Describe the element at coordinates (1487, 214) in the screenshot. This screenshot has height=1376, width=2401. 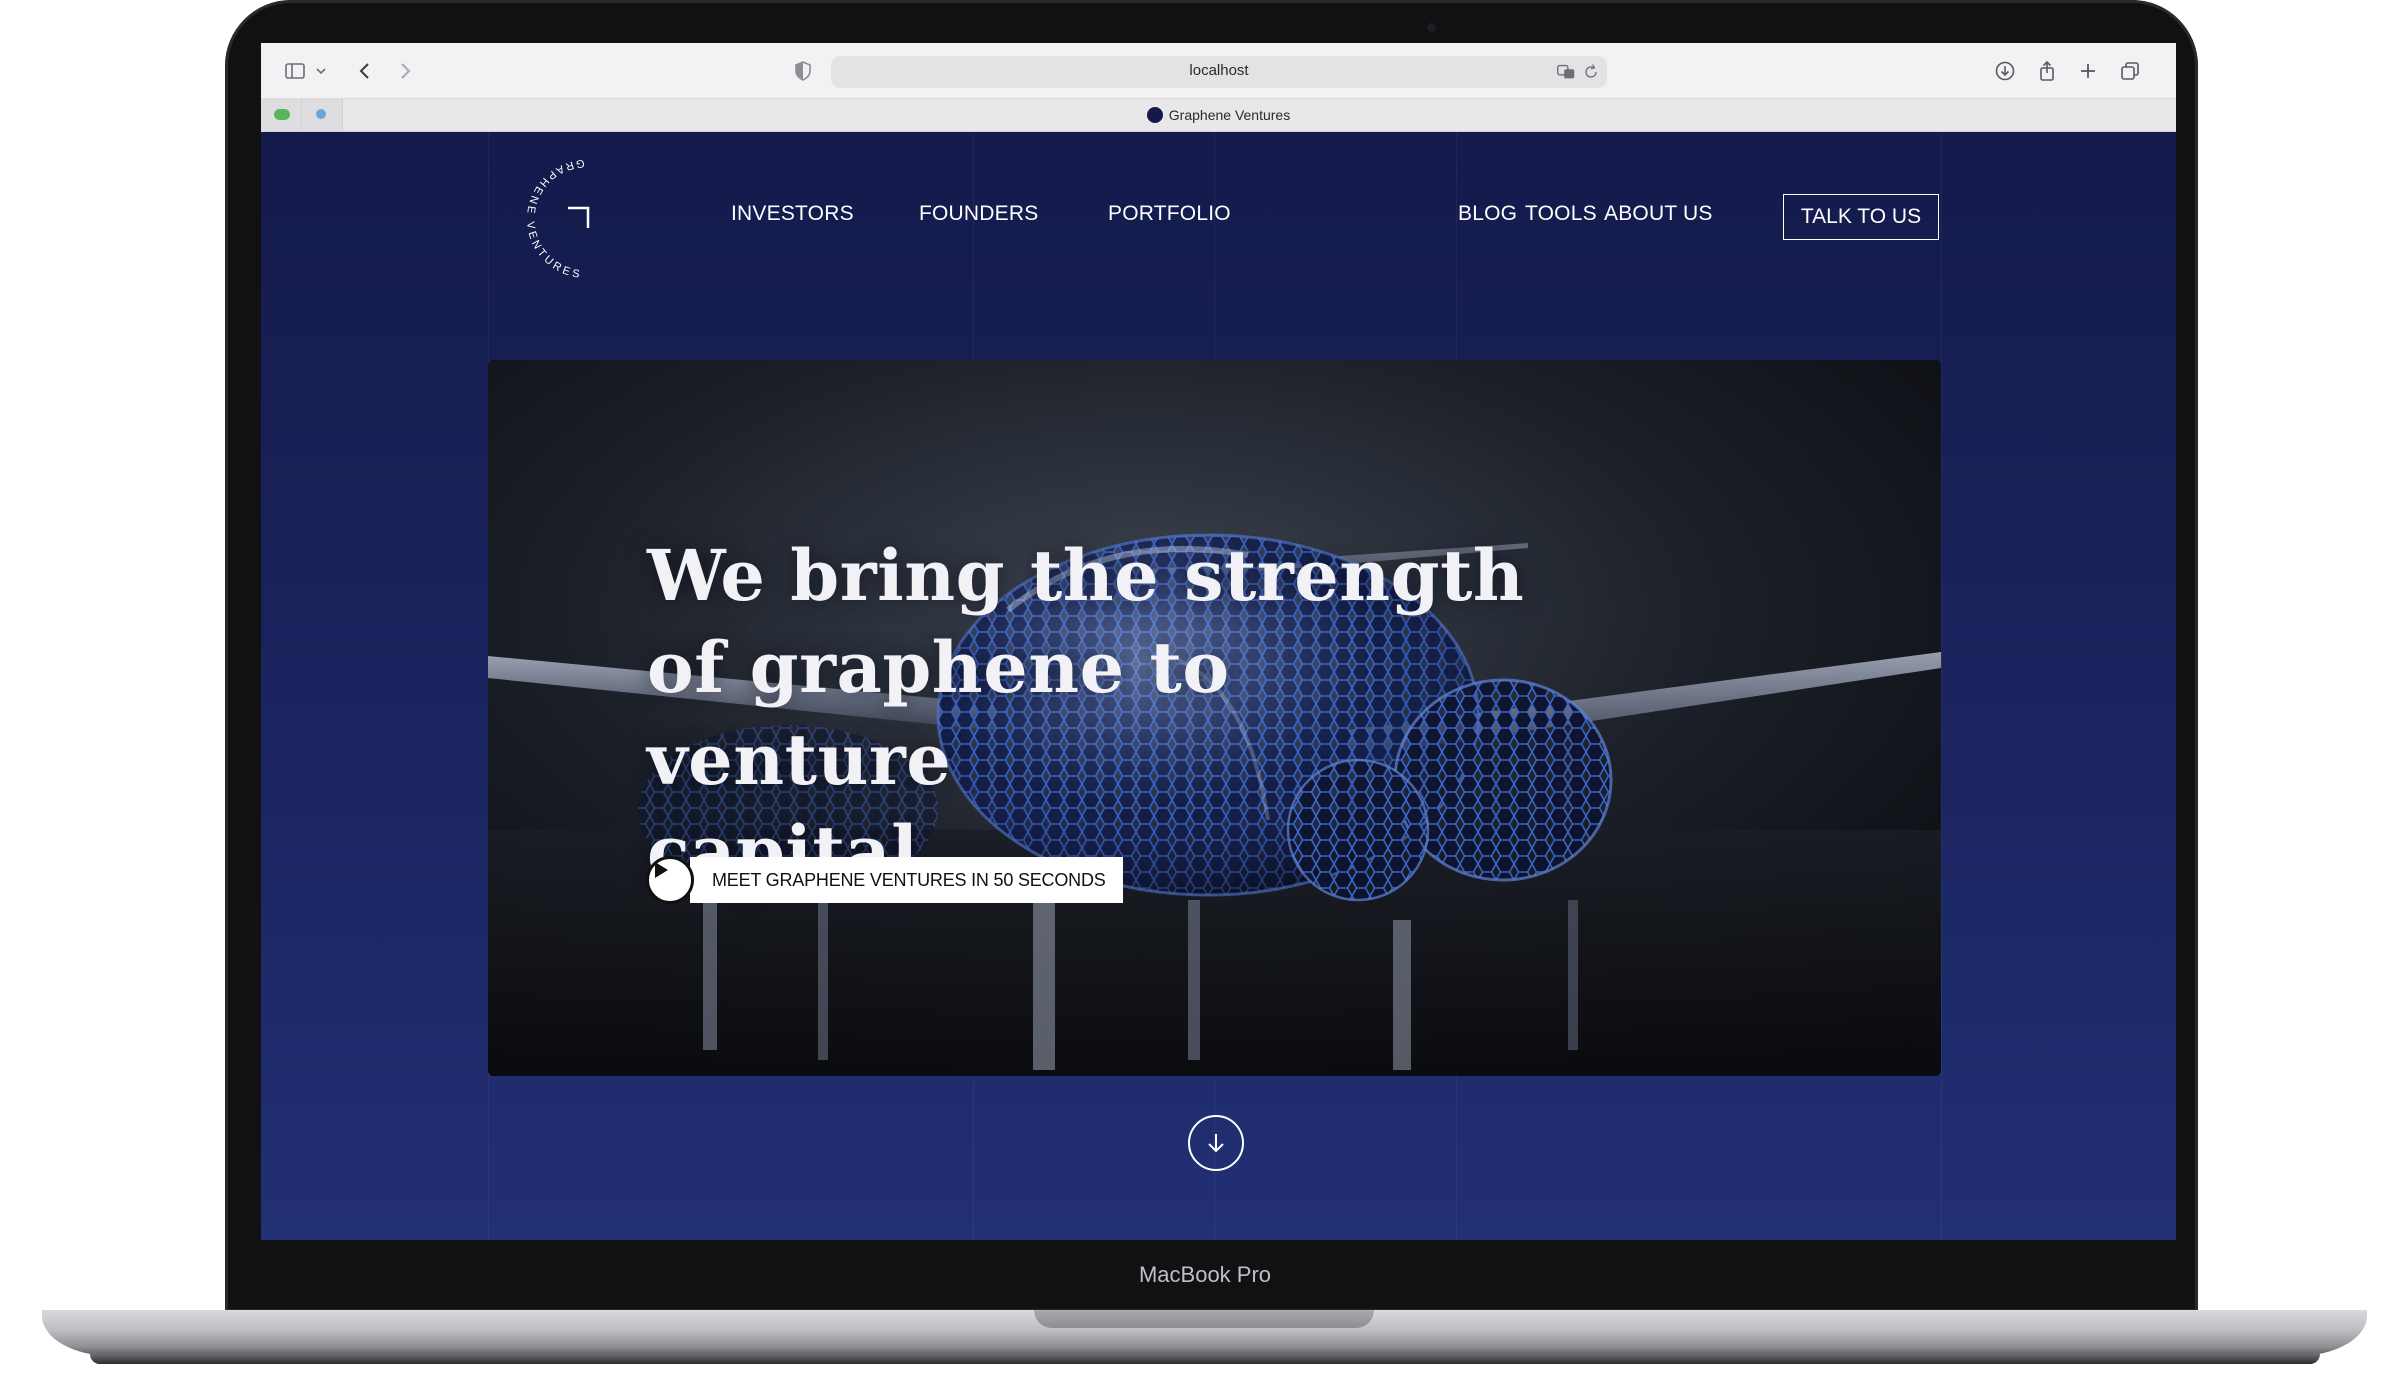
I see `nav-blog: BLOG` at that location.